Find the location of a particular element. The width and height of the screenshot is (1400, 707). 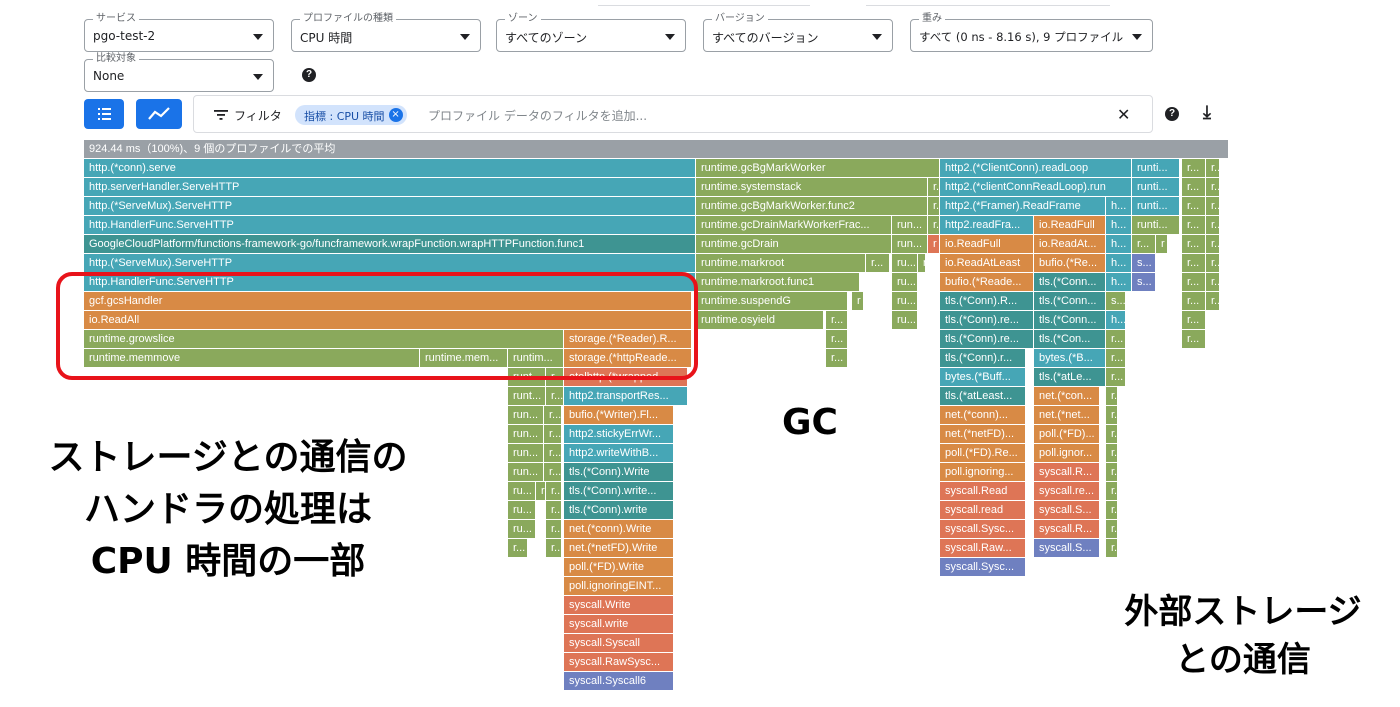

flame-frame: runtime.systemstack is located at coordinates (812, 187).